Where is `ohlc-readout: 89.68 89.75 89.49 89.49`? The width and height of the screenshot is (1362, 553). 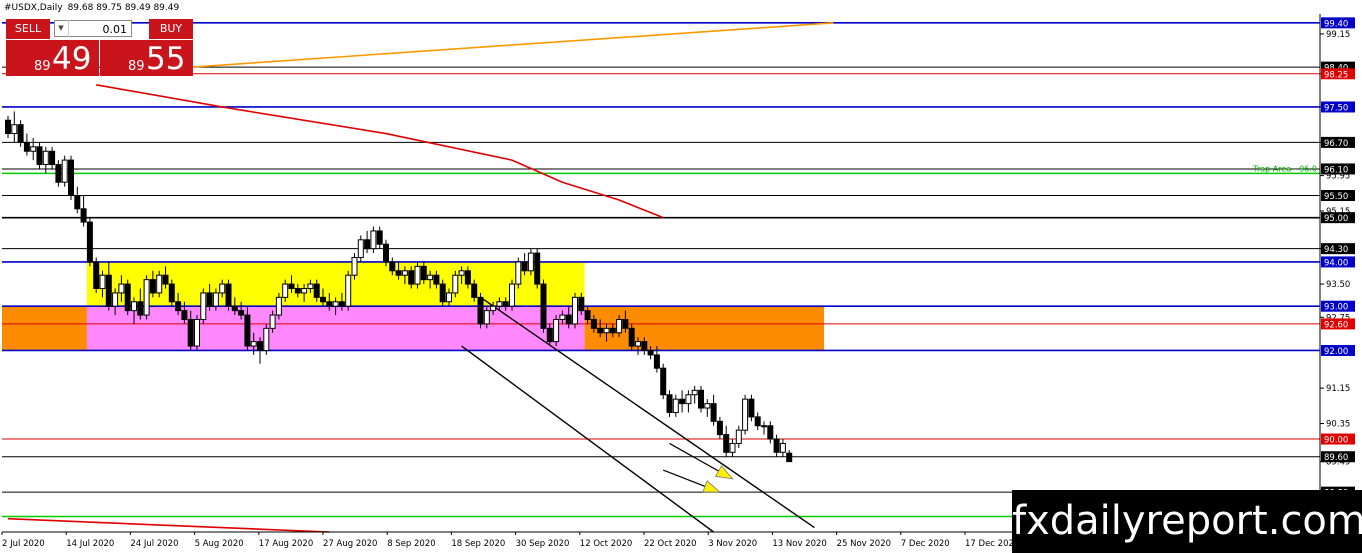
ohlc-readout: 89.68 89.75 89.49 89.49 is located at coordinates (123, 8).